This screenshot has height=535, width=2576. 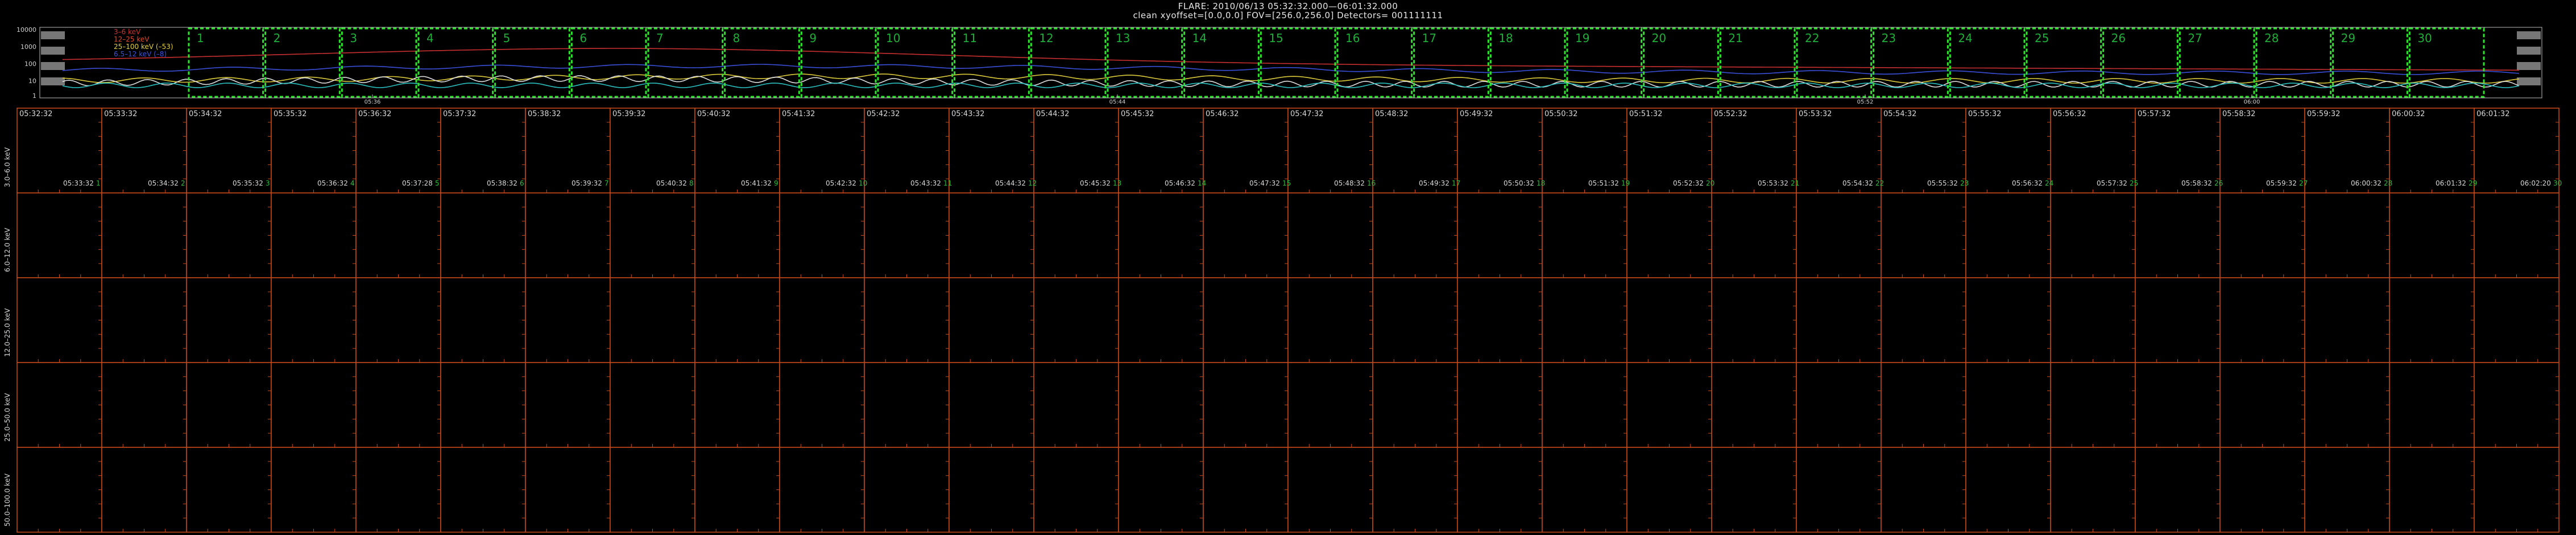 I want to click on cell-number: 15, so click(x=1286, y=183).